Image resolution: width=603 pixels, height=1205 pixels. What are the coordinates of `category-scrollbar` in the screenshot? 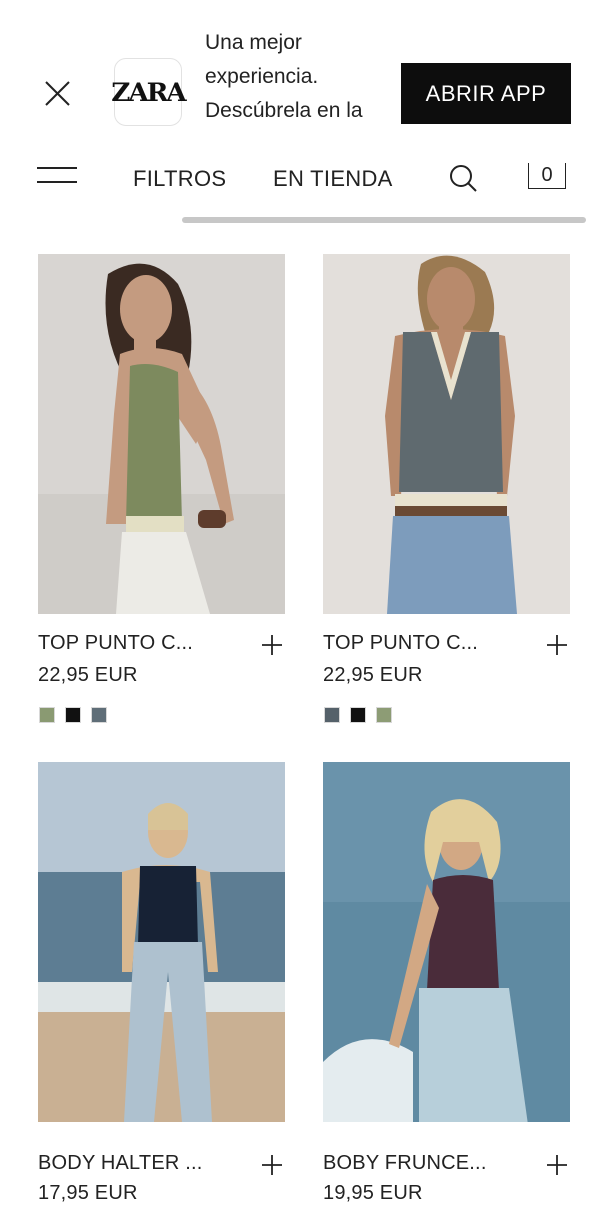 It's located at (384, 220).